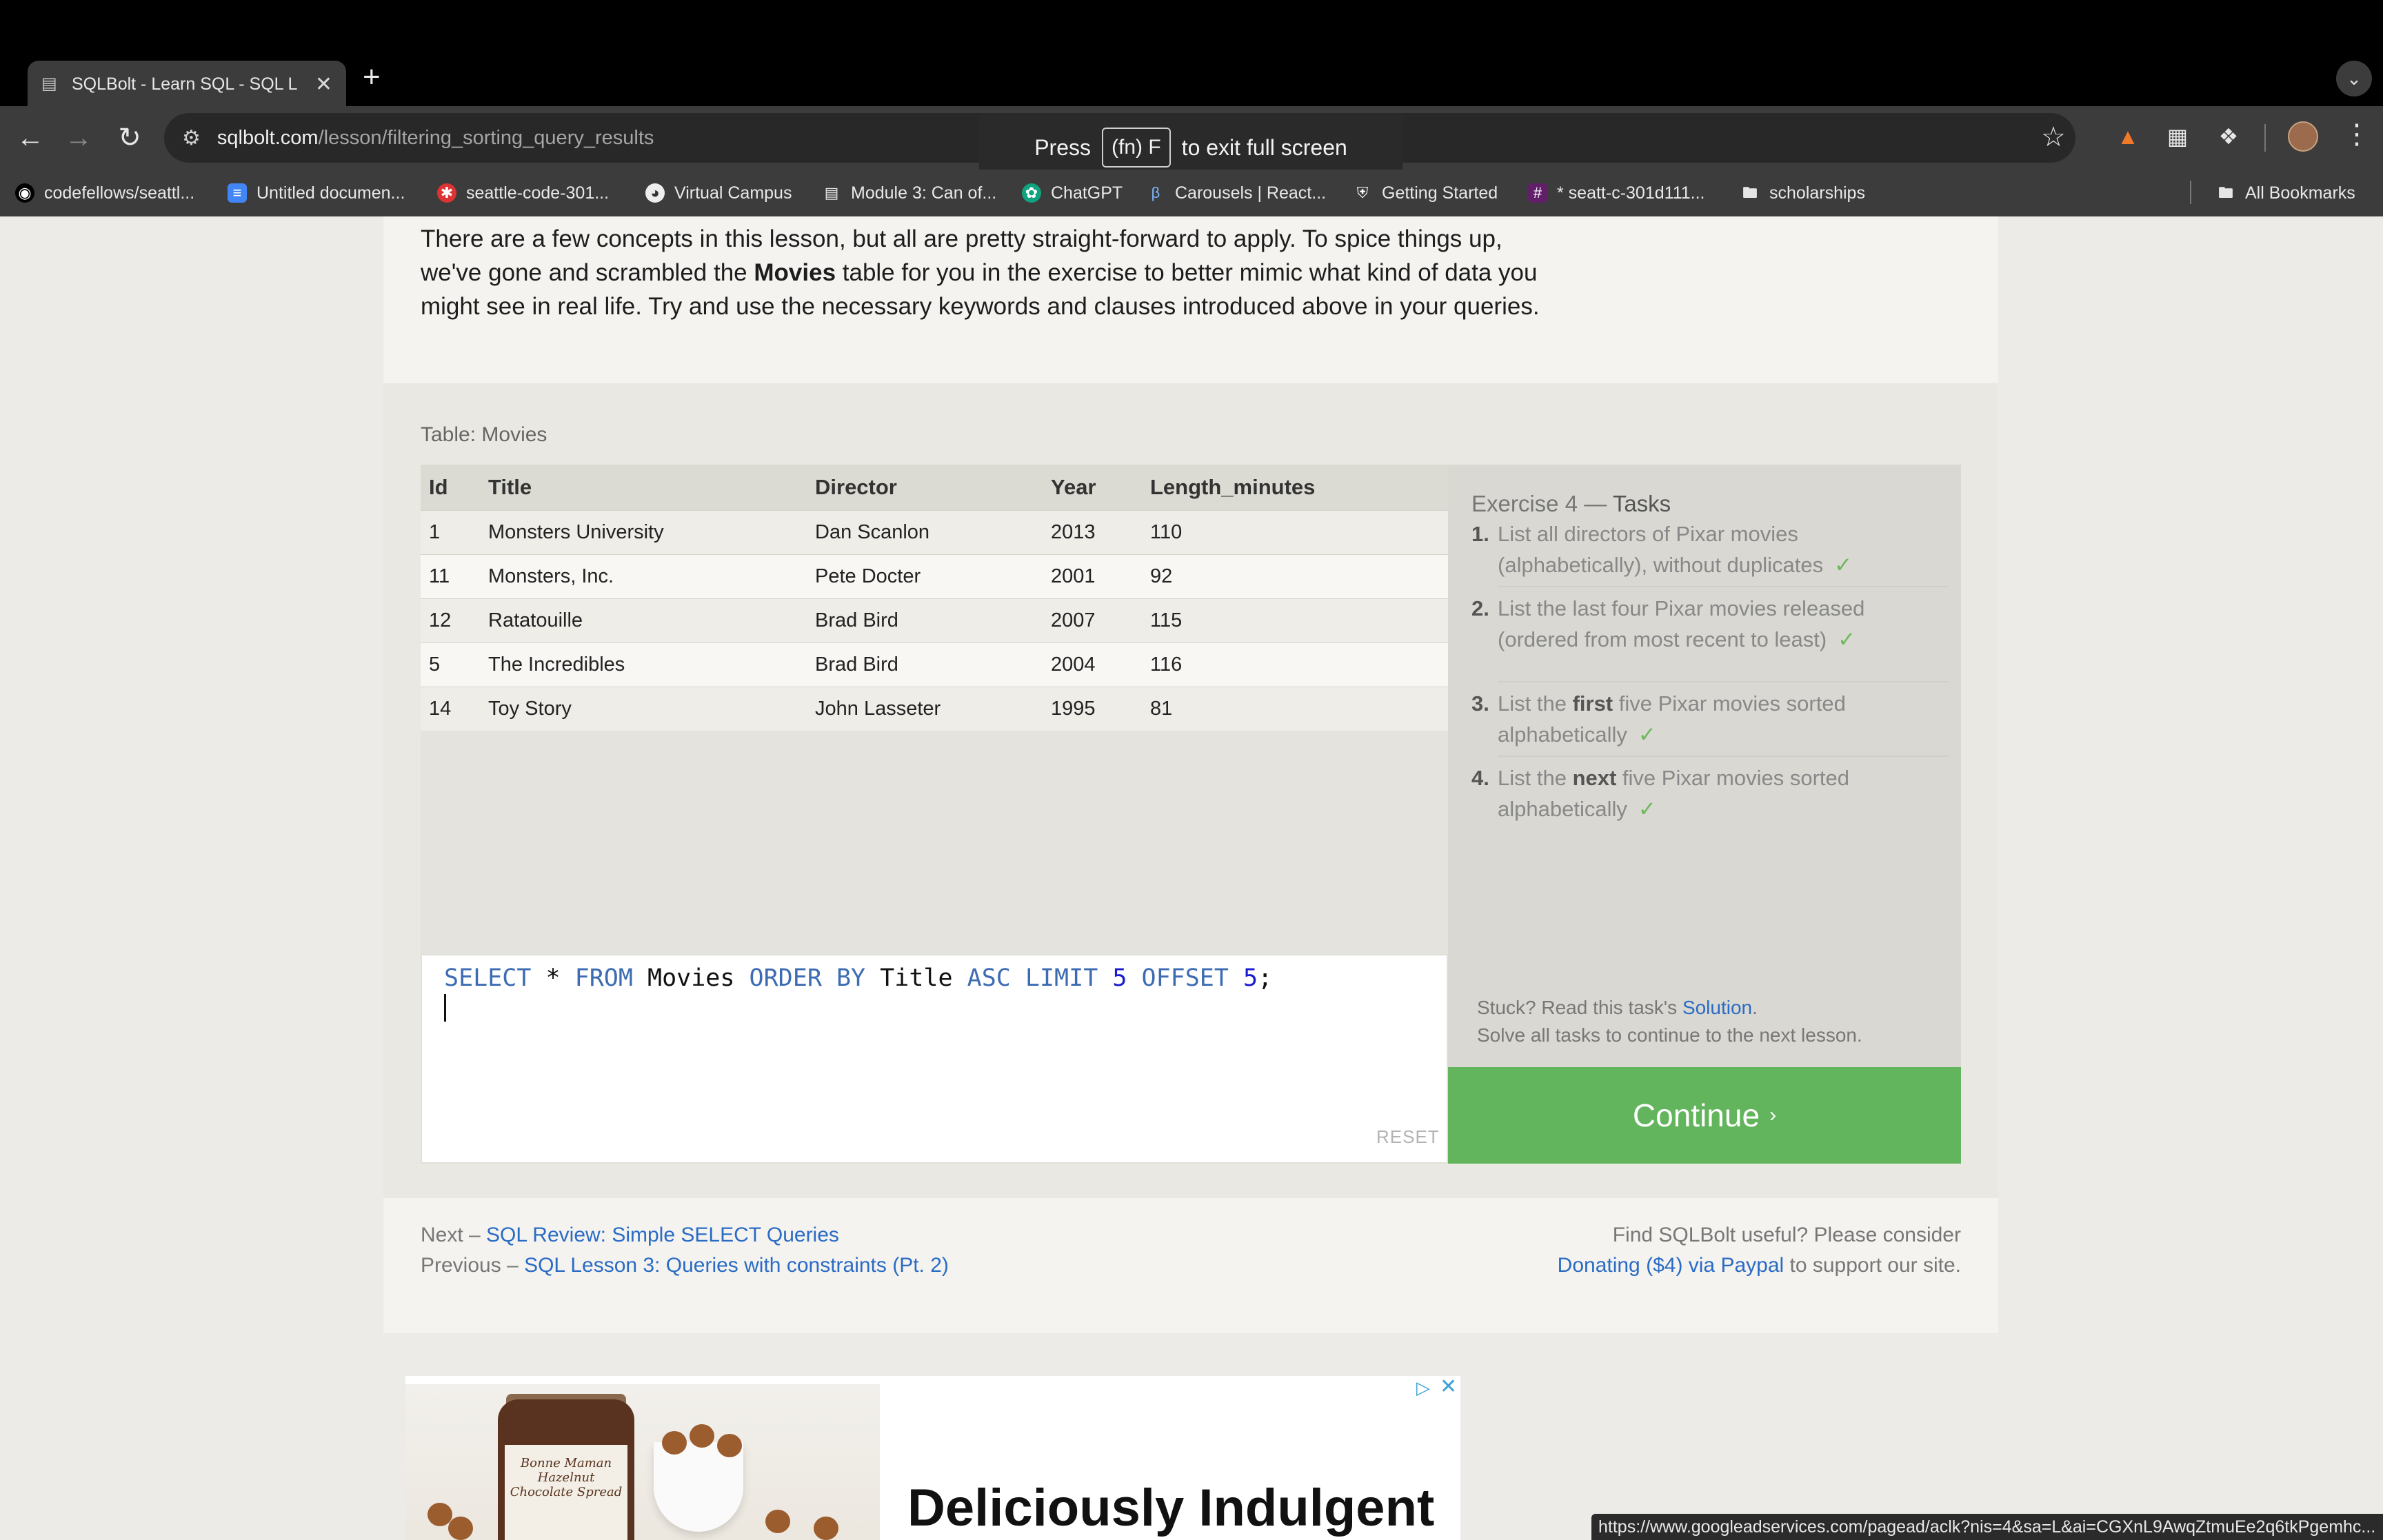 This screenshot has height=1540, width=2383. What do you see at coordinates (916, 978) in the screenshot?
I see `sql-token: Title` at bounding box center [916, 978].